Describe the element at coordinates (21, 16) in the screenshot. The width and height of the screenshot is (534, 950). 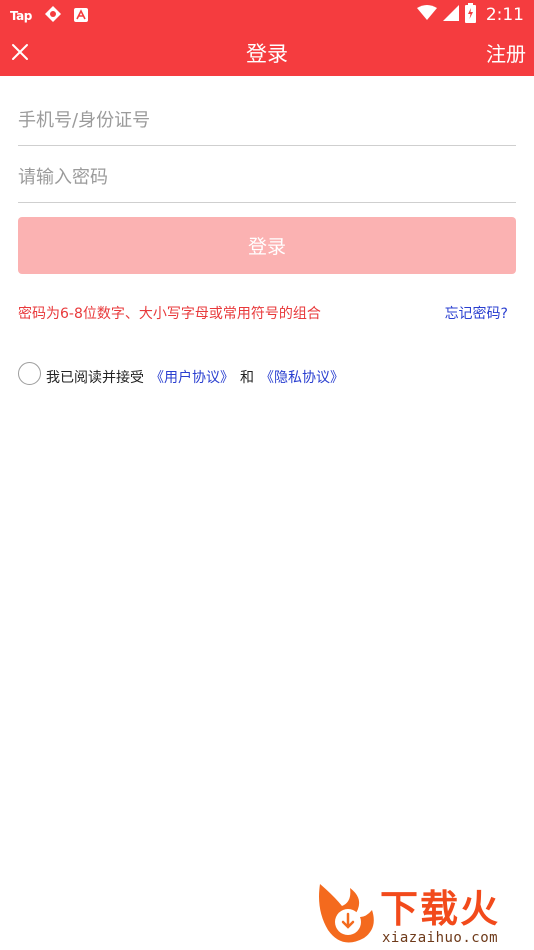
I see `taptap-app-label: Tap` at that location.